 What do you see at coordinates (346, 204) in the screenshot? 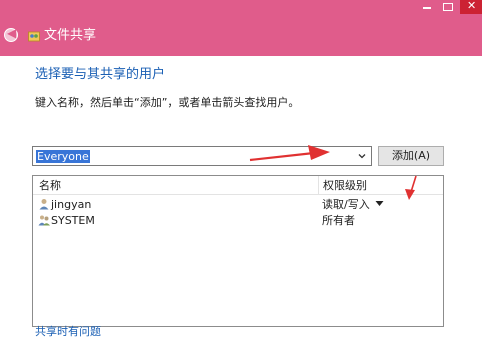
I see `permission-level: 读取/写入` at bounding box center [346, 204].